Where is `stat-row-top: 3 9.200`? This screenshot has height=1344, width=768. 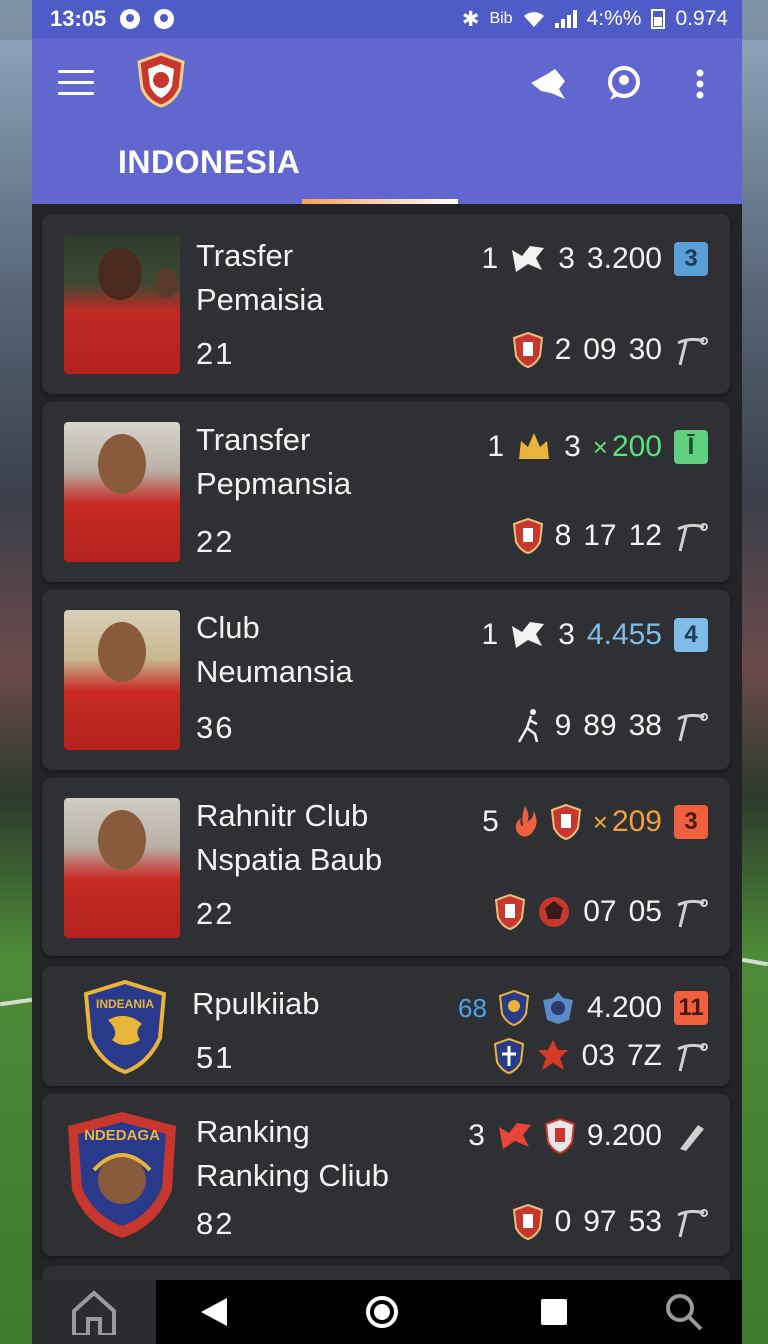
stat-row-top: 3 9.200 is located at coordinates (586, 1136).